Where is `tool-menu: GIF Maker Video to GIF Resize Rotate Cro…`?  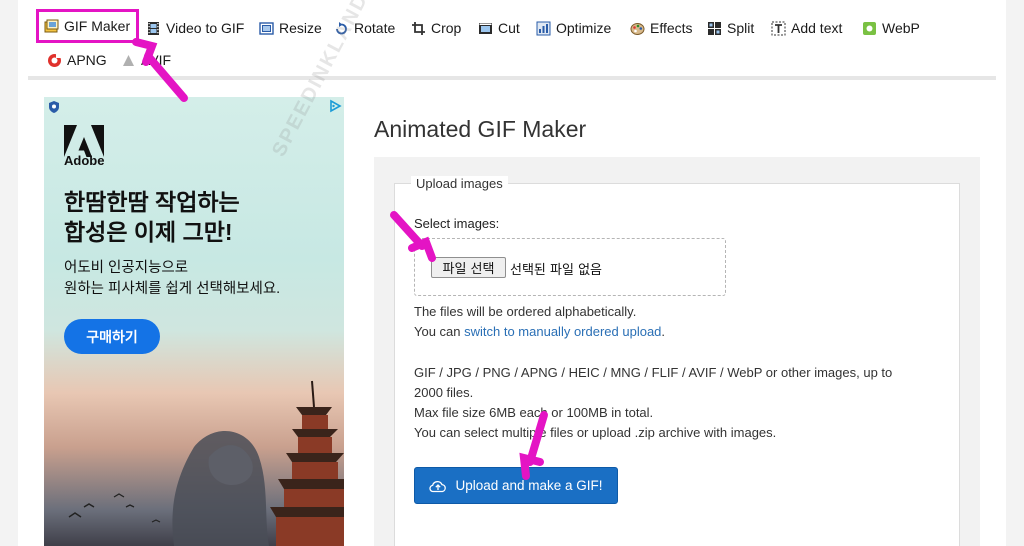 tool-menu: GIF Maker Video to GIF Resize Rotate Cro… is located at coordinates (512, 38).